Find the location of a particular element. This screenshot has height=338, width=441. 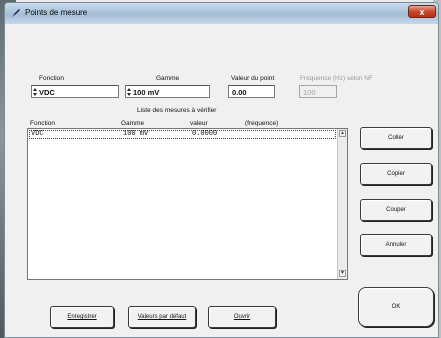

valeurs-par-defaut-button: Valeurs par défaut is located at coordinates (162, 317).